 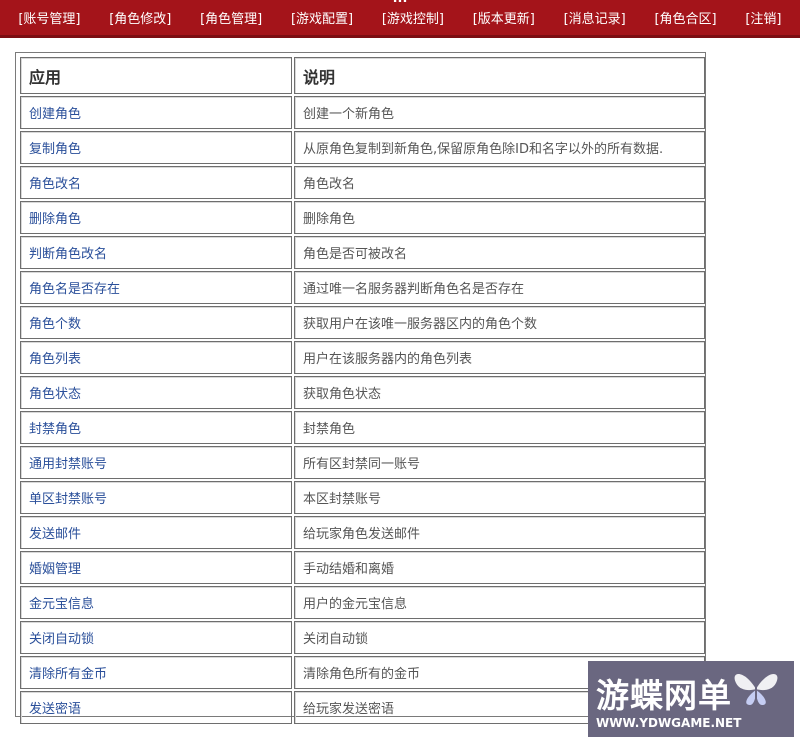 What do you see at coordinates (664, 695) in the screenshot?
I see `watermark-brand: 游蝶网单` at bounding box center [664, 695].